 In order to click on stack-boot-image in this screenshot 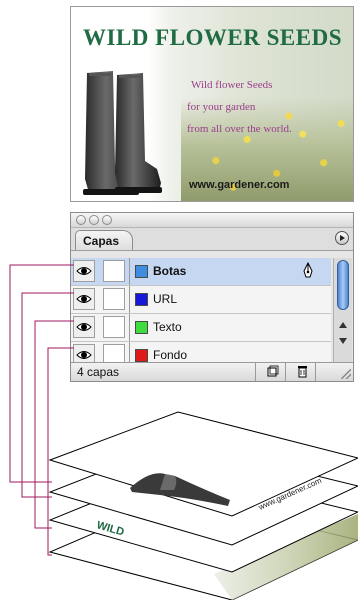, I will do `click(180, 489)`.